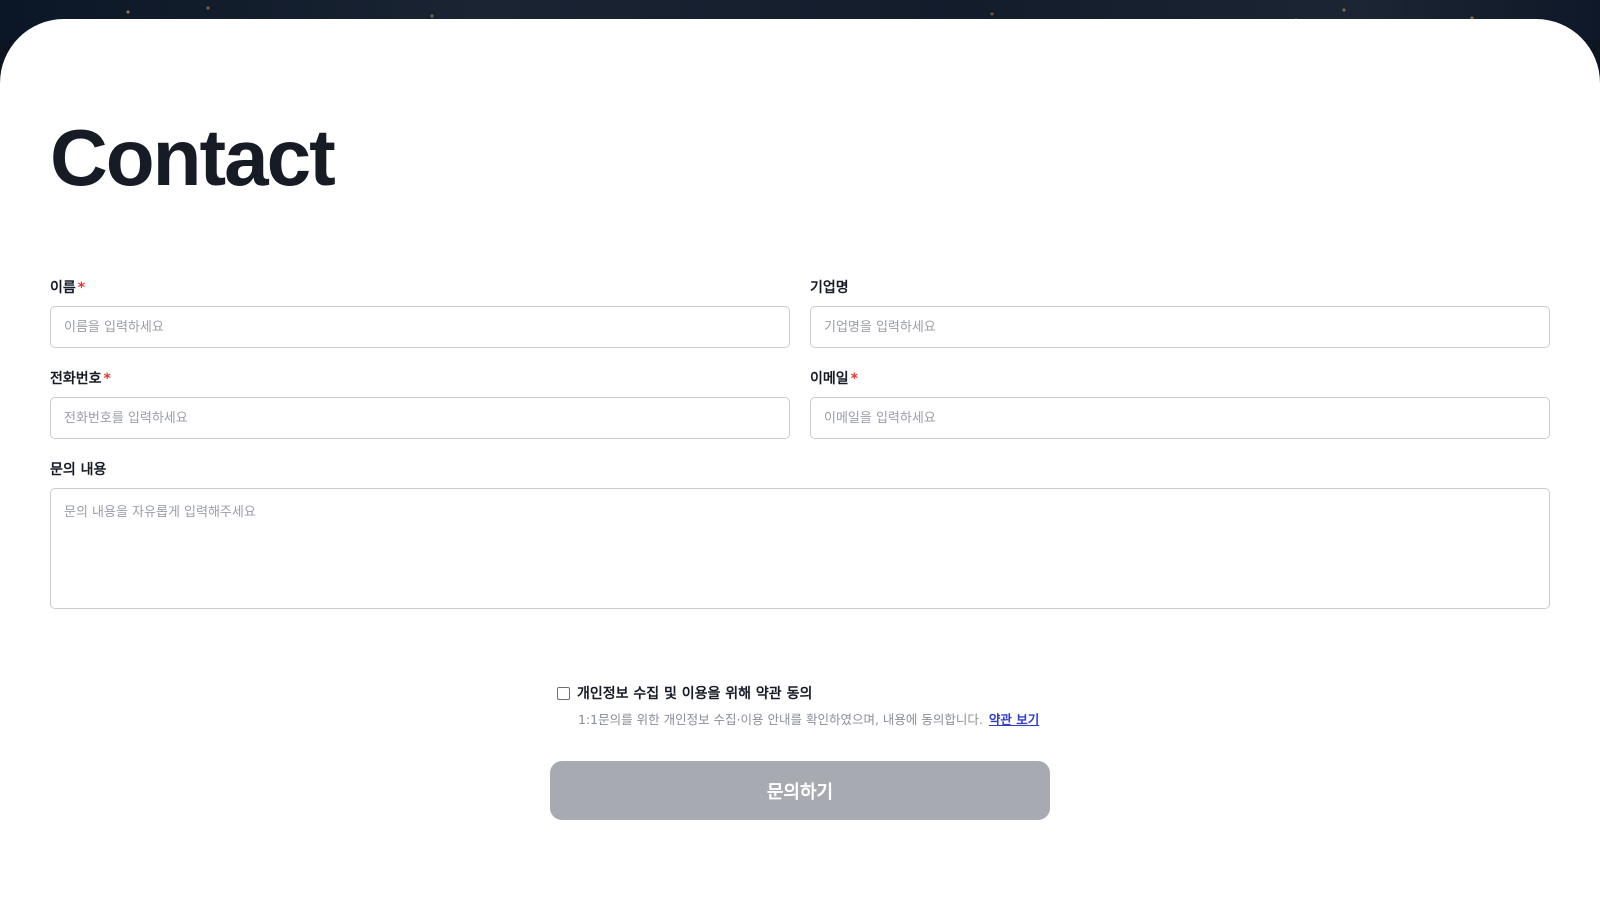 The image size is (1600, 919). Describe the element at coordinates (800, 470) in the screenshot. I see `message-label: 문의 내용` at that location.